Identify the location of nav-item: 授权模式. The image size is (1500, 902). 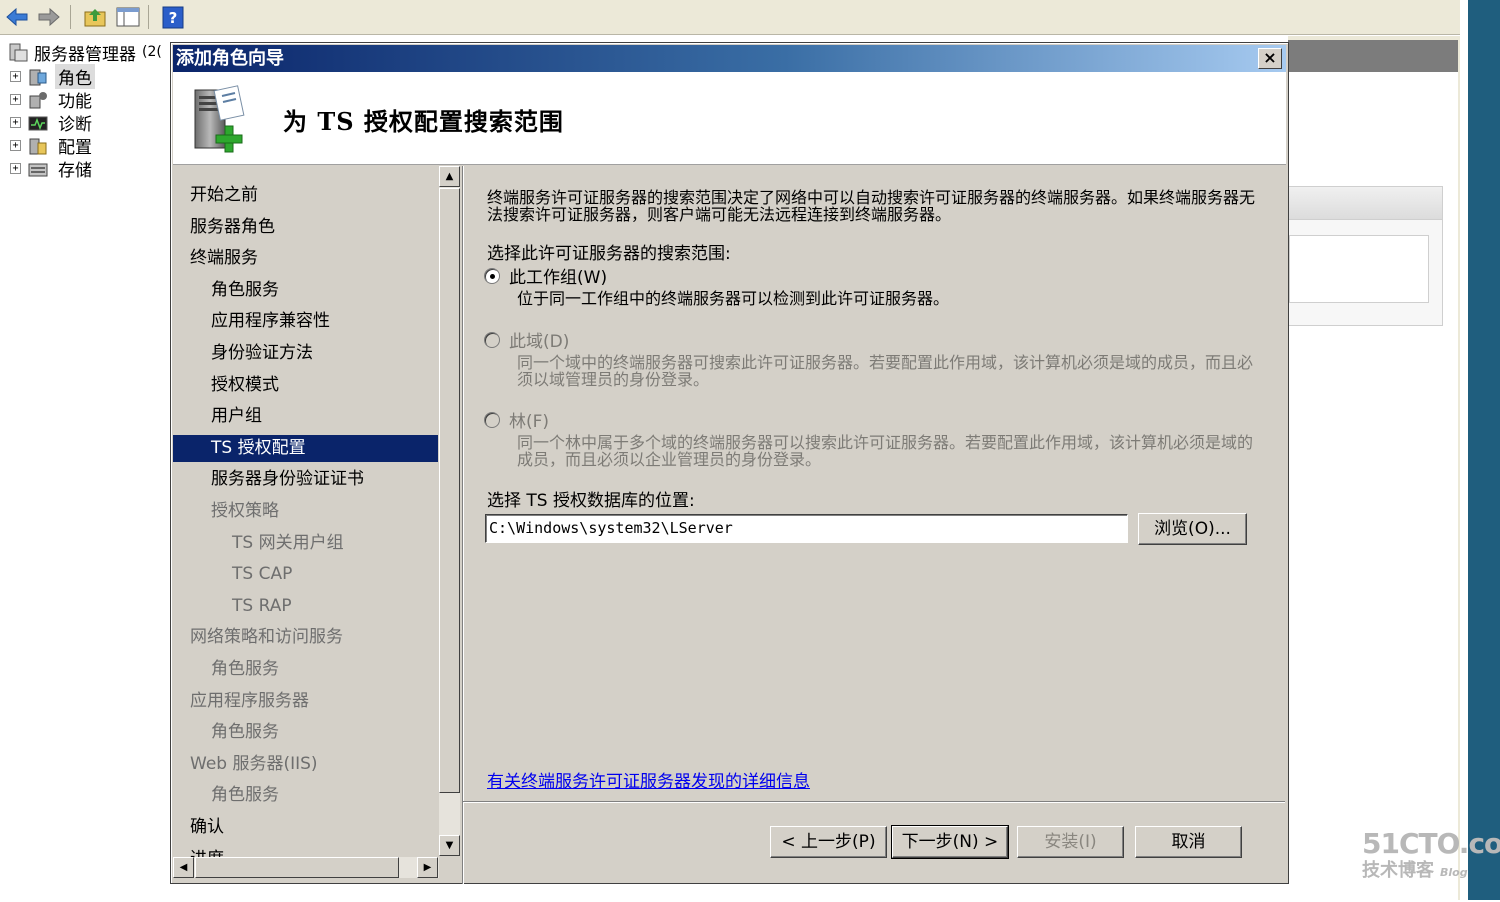
(305, 385).